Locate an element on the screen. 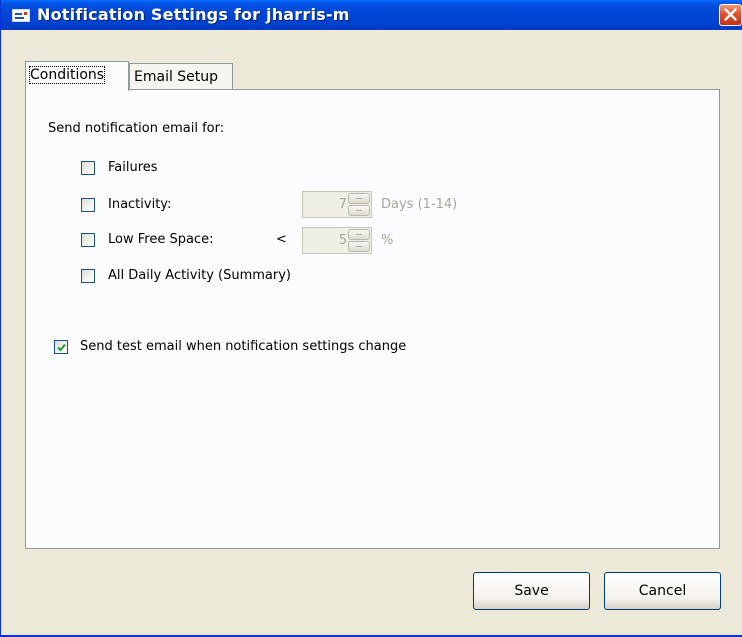 The image size is (742, 637). low-free-space-spin-down-button is located at coordinates (359, 246).